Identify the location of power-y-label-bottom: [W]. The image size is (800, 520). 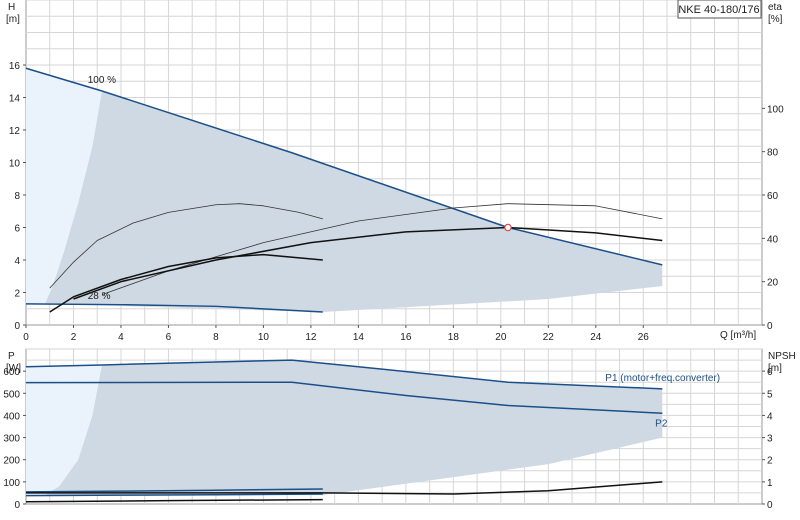
(13, 368).